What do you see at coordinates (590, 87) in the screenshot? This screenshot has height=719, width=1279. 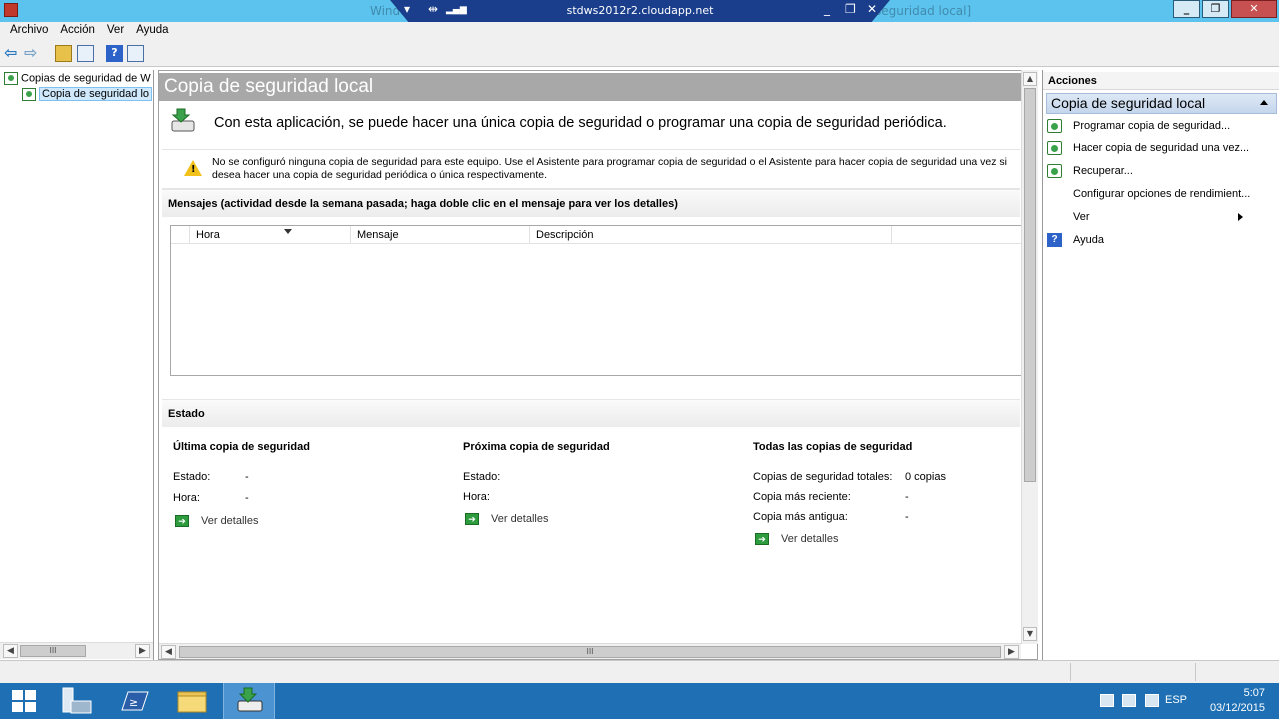 I see `page-title: Copia de seguridad local` at bounding box center [590, 87].